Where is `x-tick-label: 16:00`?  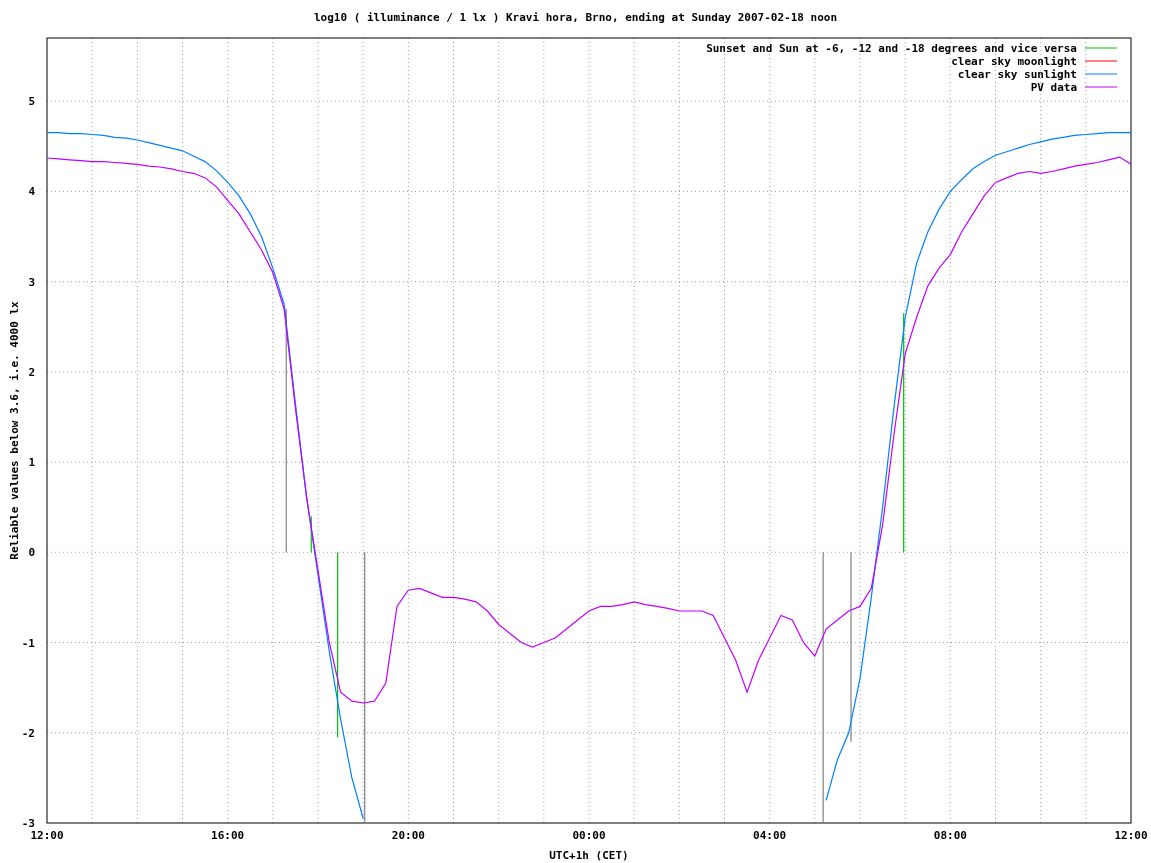 x-tick-label: 16:00 is located at coordinates (228, 835).